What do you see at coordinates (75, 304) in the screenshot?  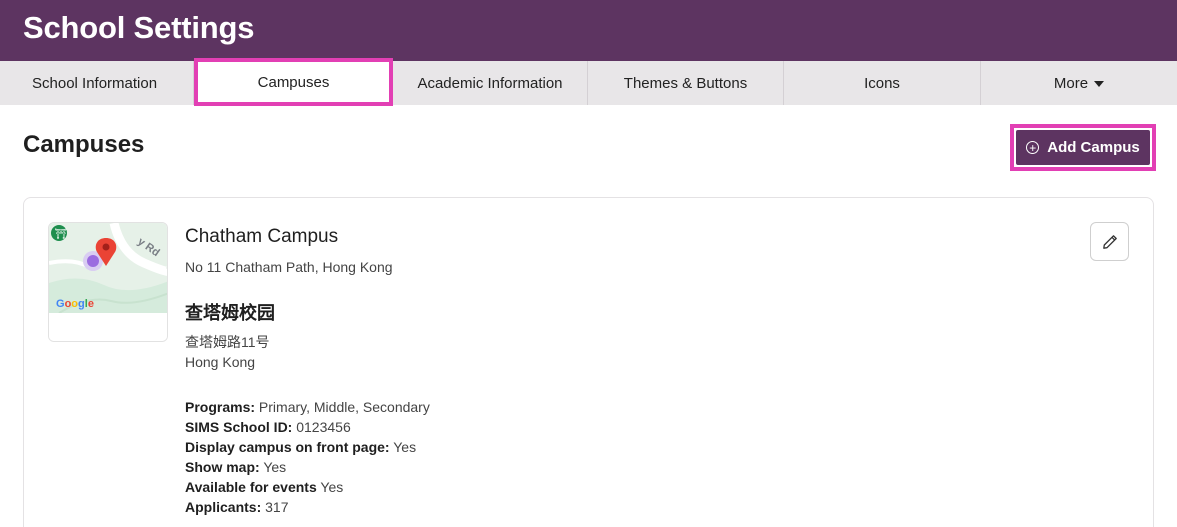 I see `google-logo: Google` at bounding box center [75, 304].